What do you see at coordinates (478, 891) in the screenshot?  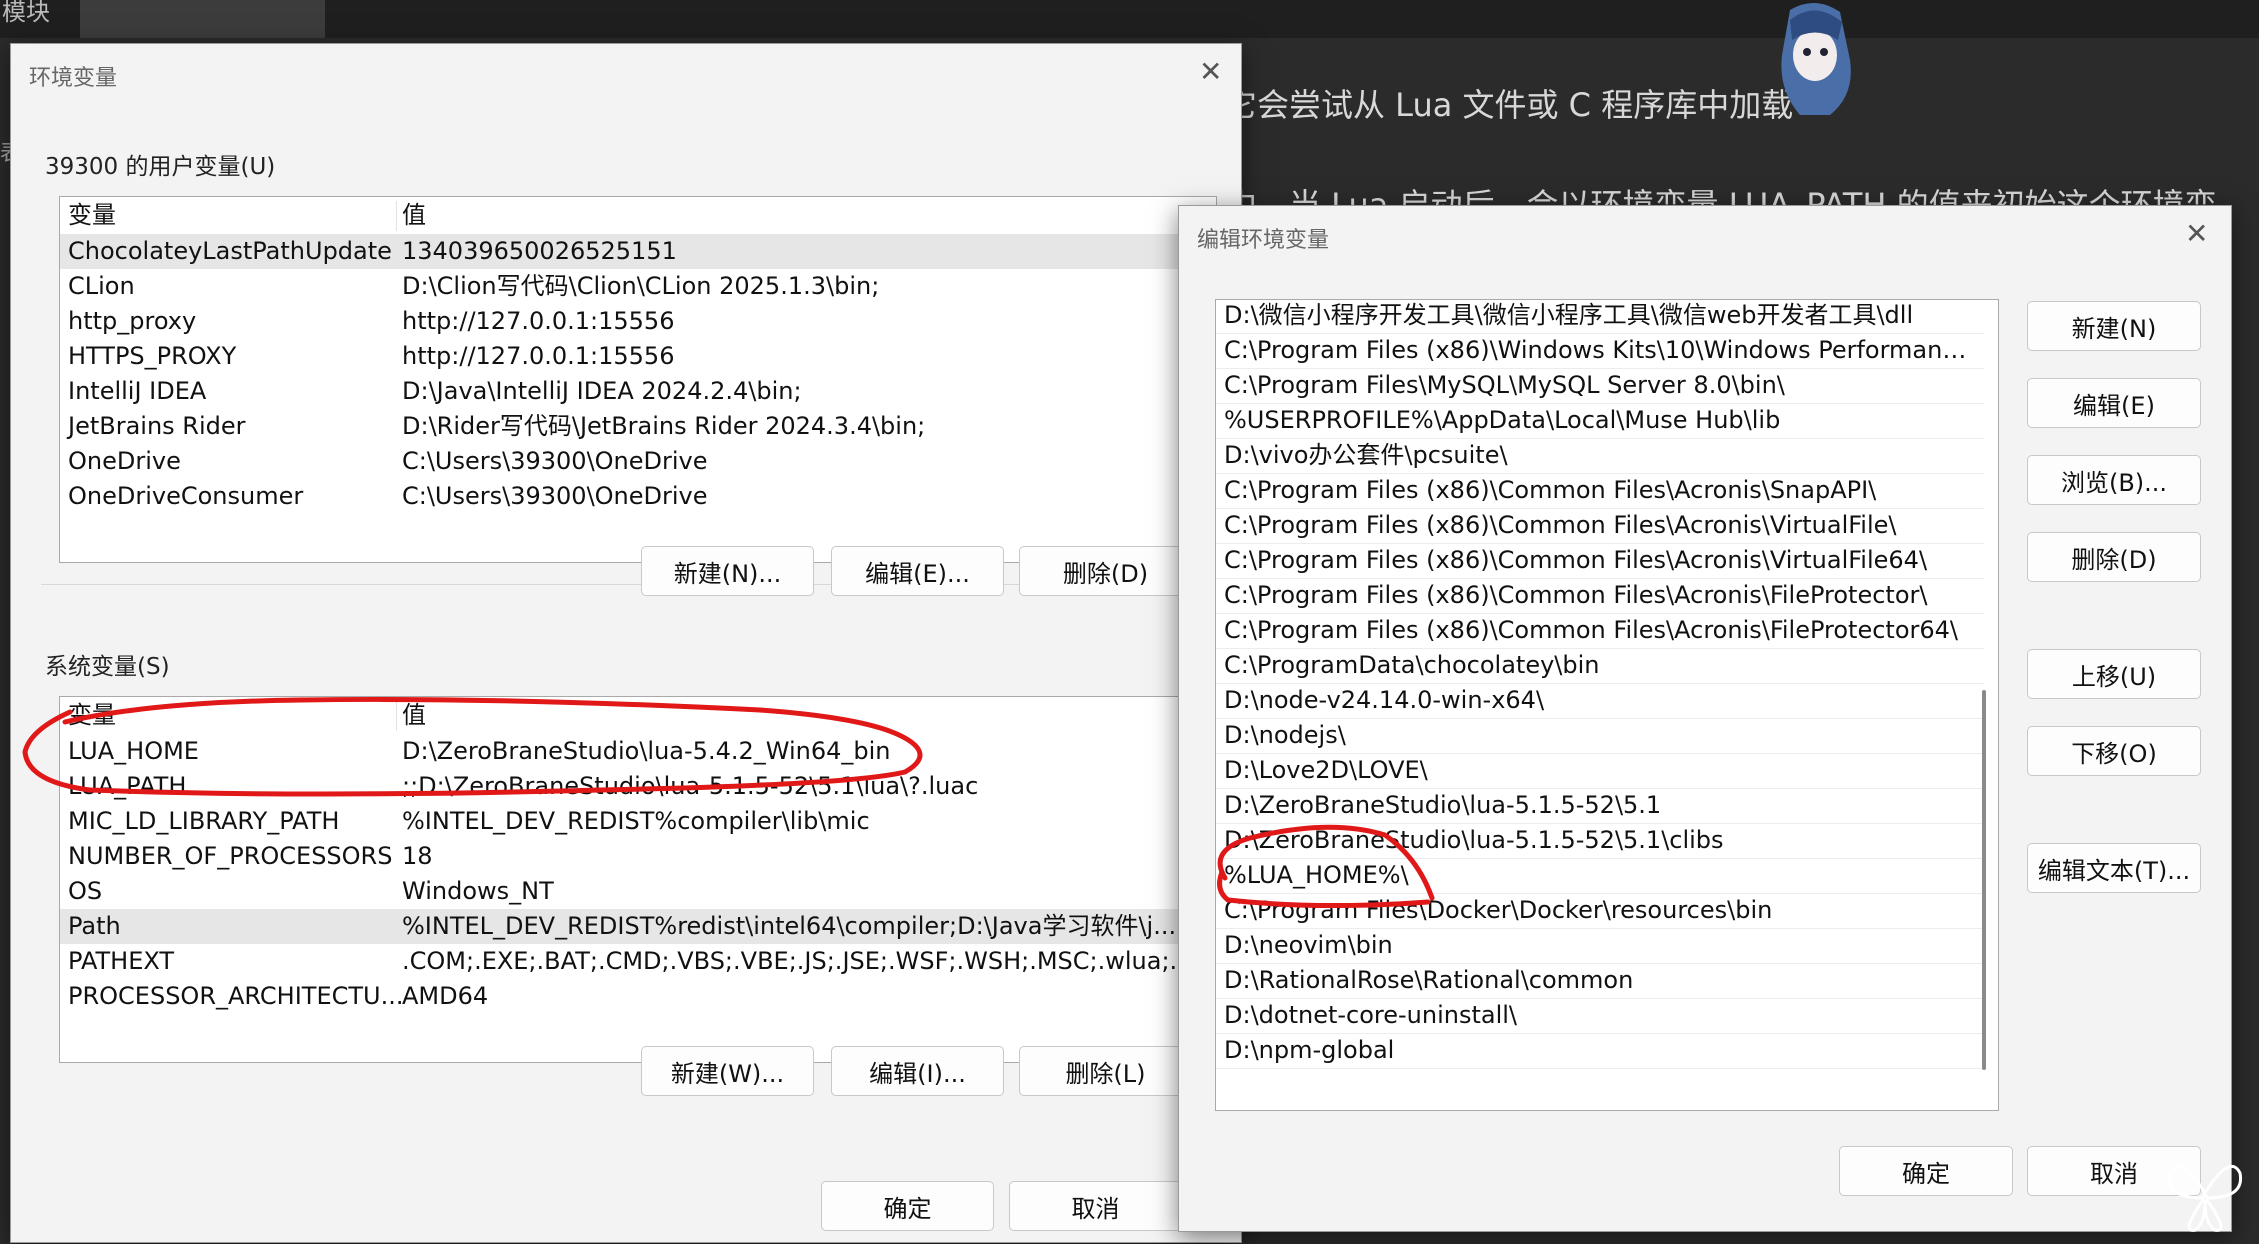 I see `variable-value: Windows_NT` at bounding box center [478, 891].